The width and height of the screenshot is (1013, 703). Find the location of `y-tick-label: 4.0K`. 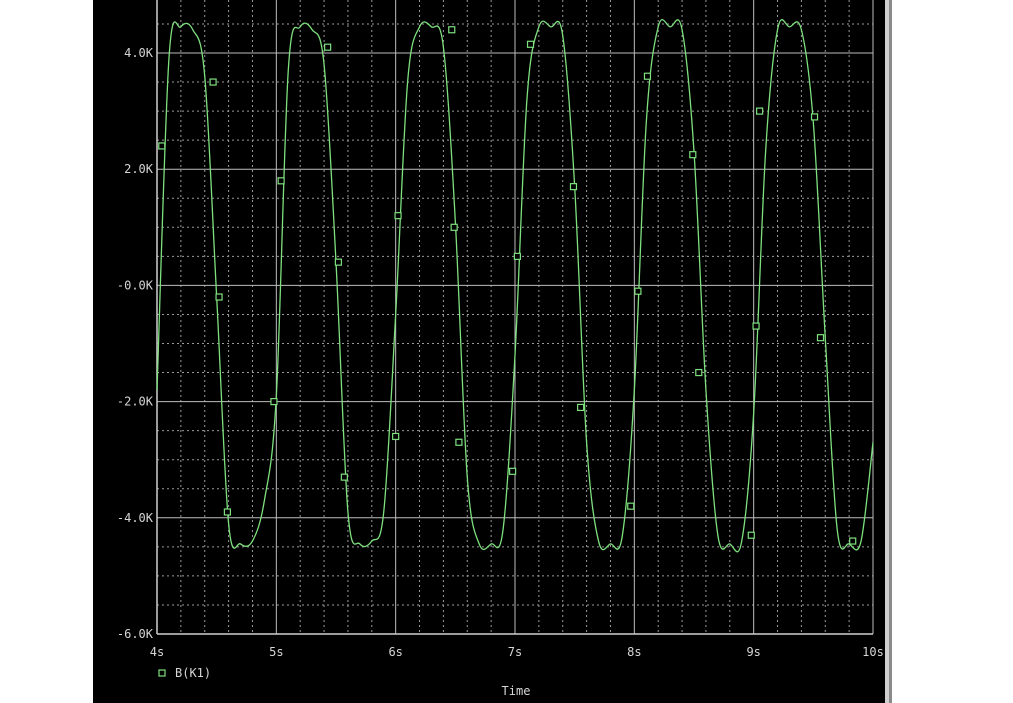

y-tick-label: 4.0K is located at coordinates (139, 53).